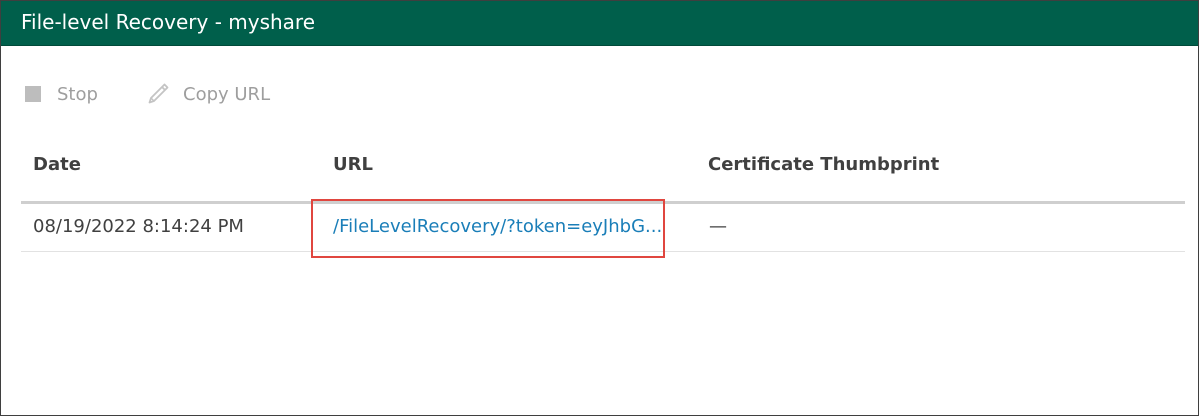  What do you see at coordinates (138, 226) in the screenshot?
I see `row-date-cell: 08/19/2022 8:14:24 PM` at bounding box center [138, 226].